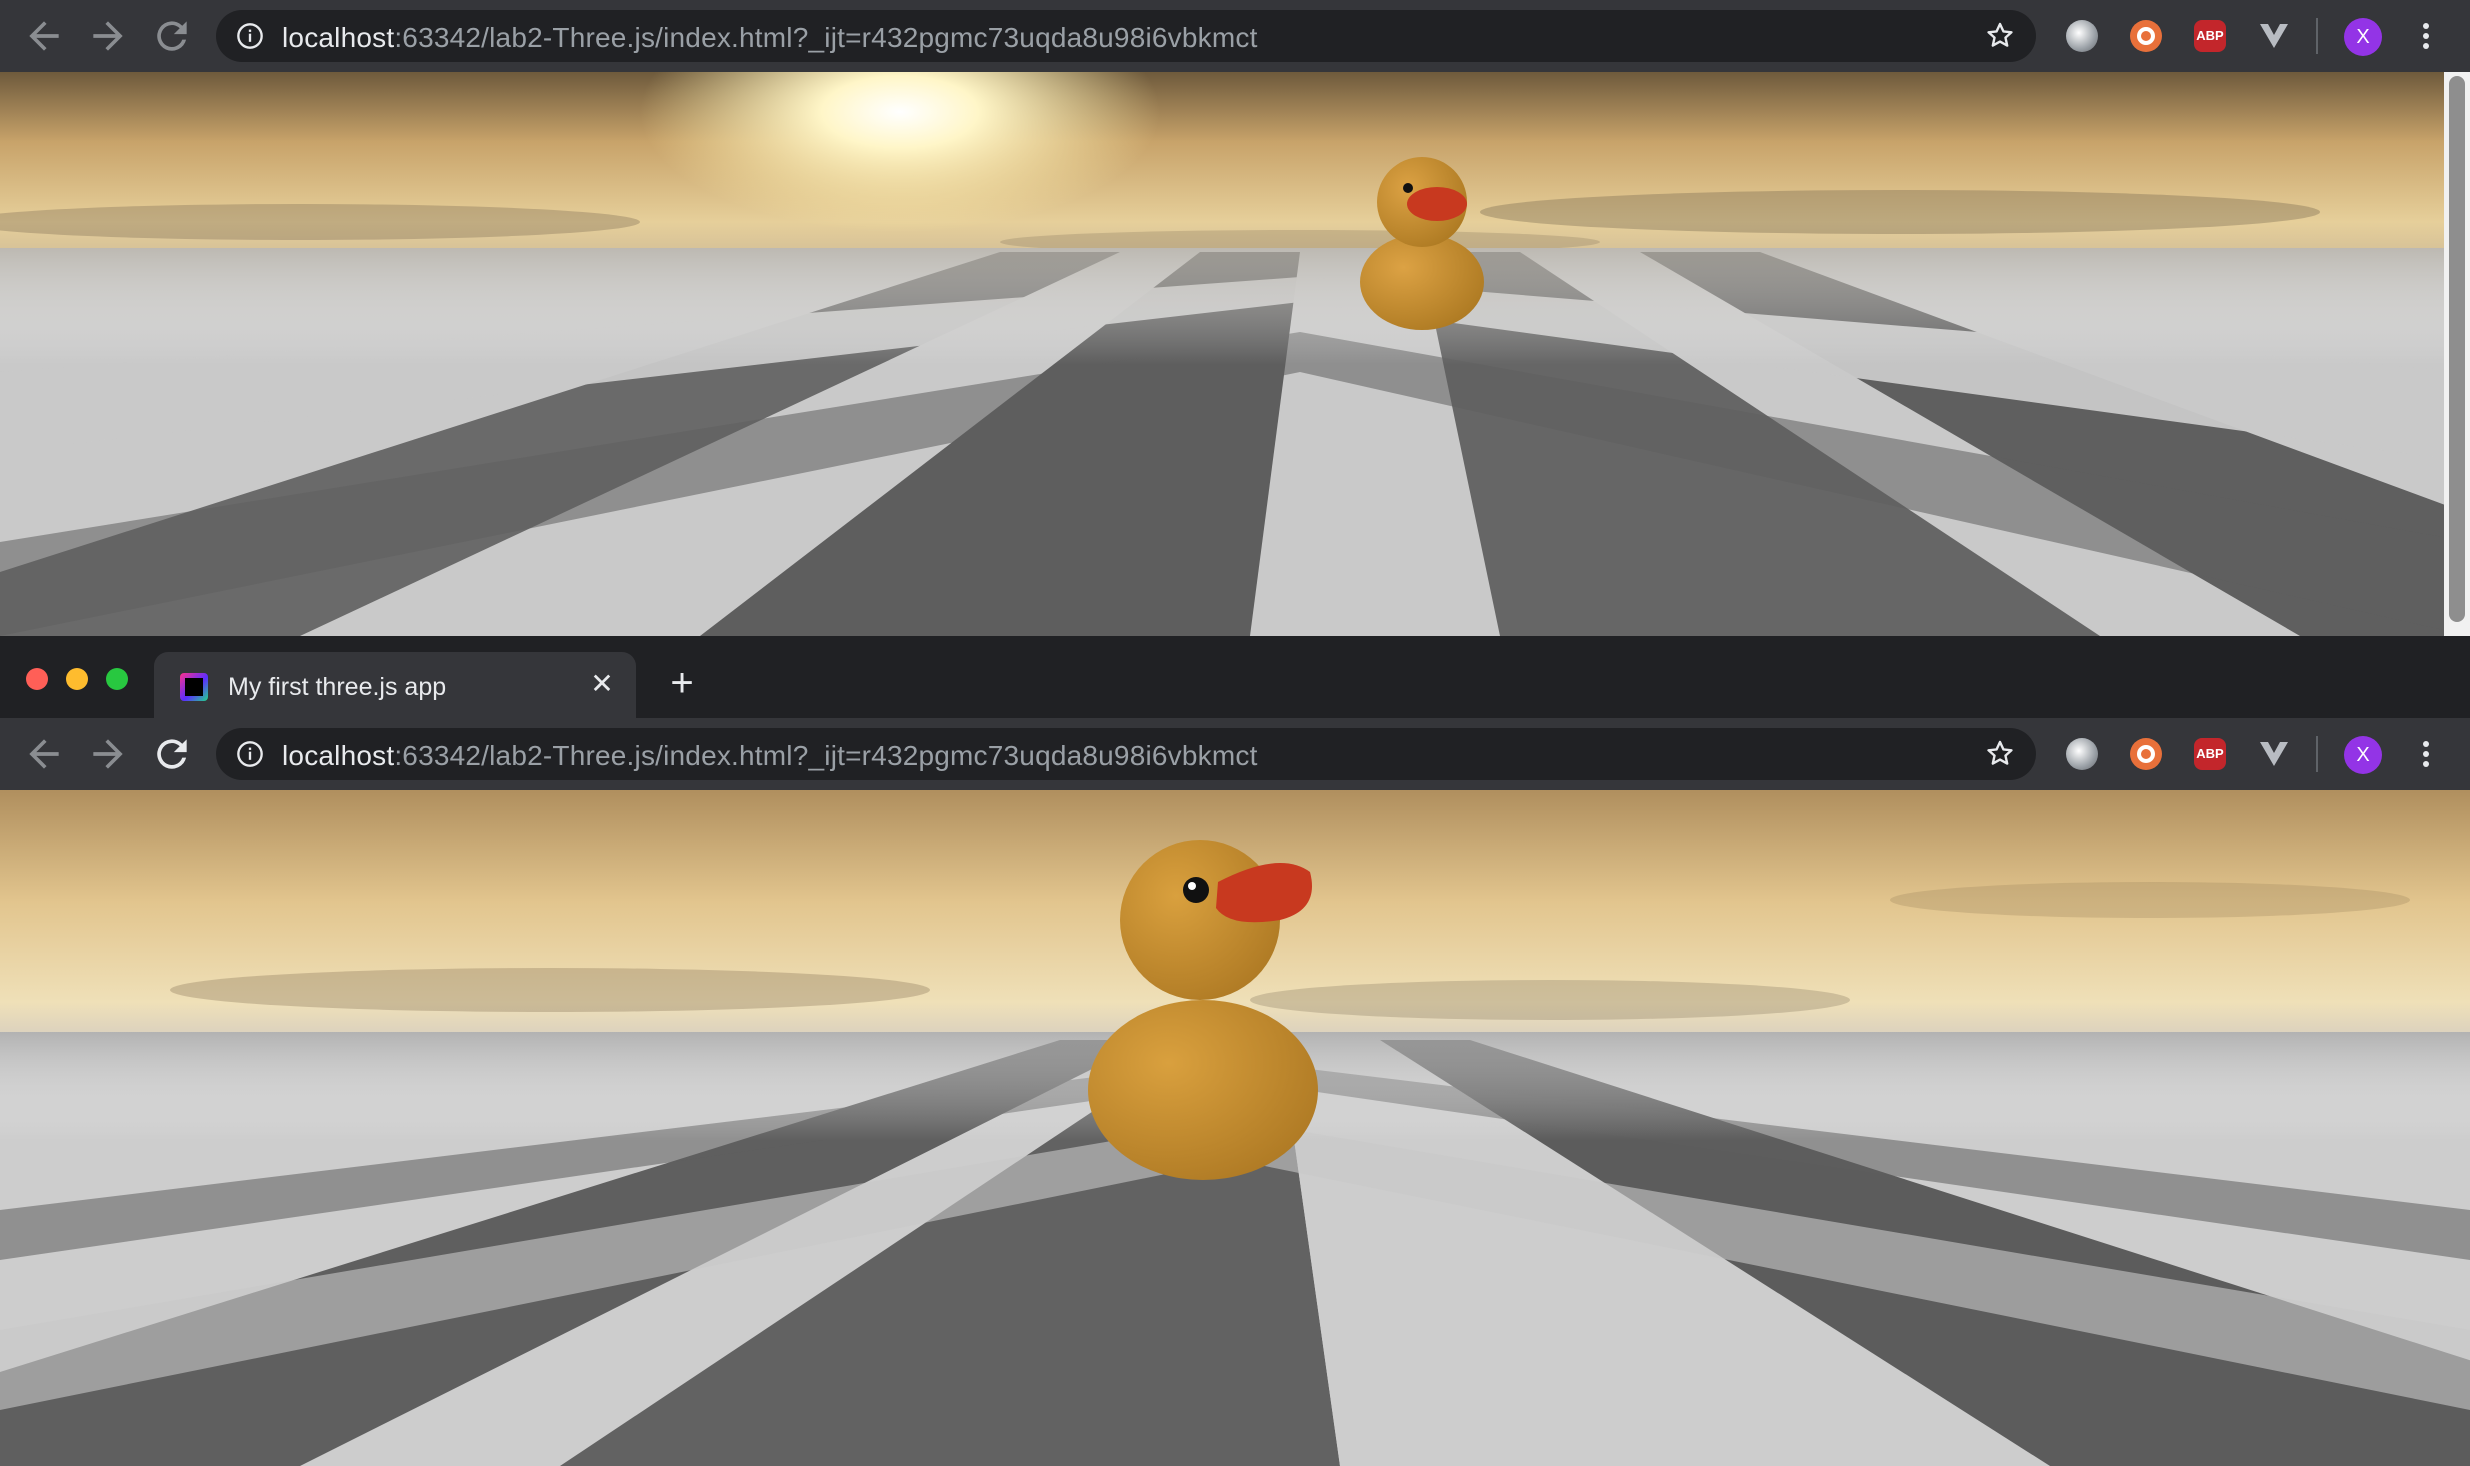  I want to click on tab-title: My first three.js app, so click(337, 687).